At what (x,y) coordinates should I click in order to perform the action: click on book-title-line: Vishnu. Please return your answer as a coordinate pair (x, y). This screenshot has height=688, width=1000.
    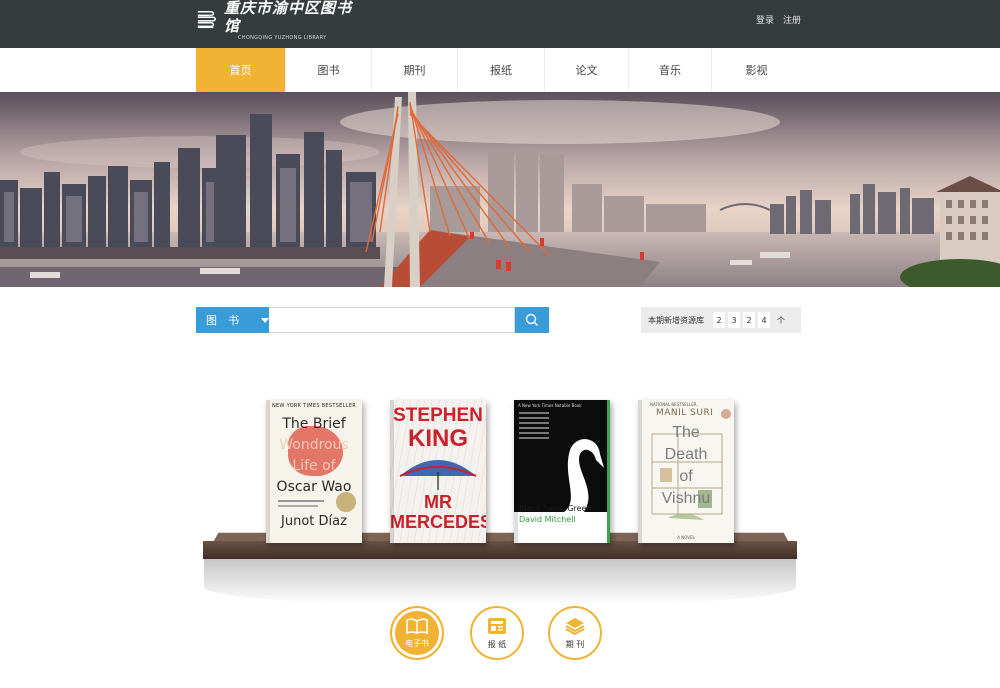
    Looking at the image, I should click on (686, 498).